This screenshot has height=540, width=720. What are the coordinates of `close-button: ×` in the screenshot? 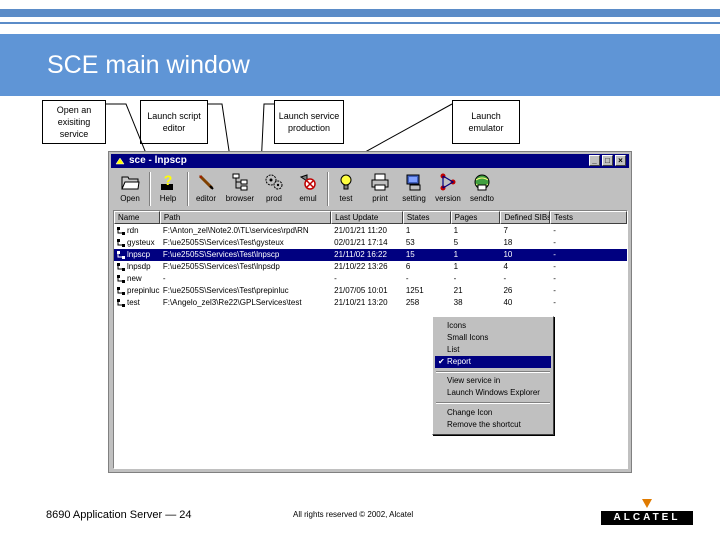 It's located at (620, 160).